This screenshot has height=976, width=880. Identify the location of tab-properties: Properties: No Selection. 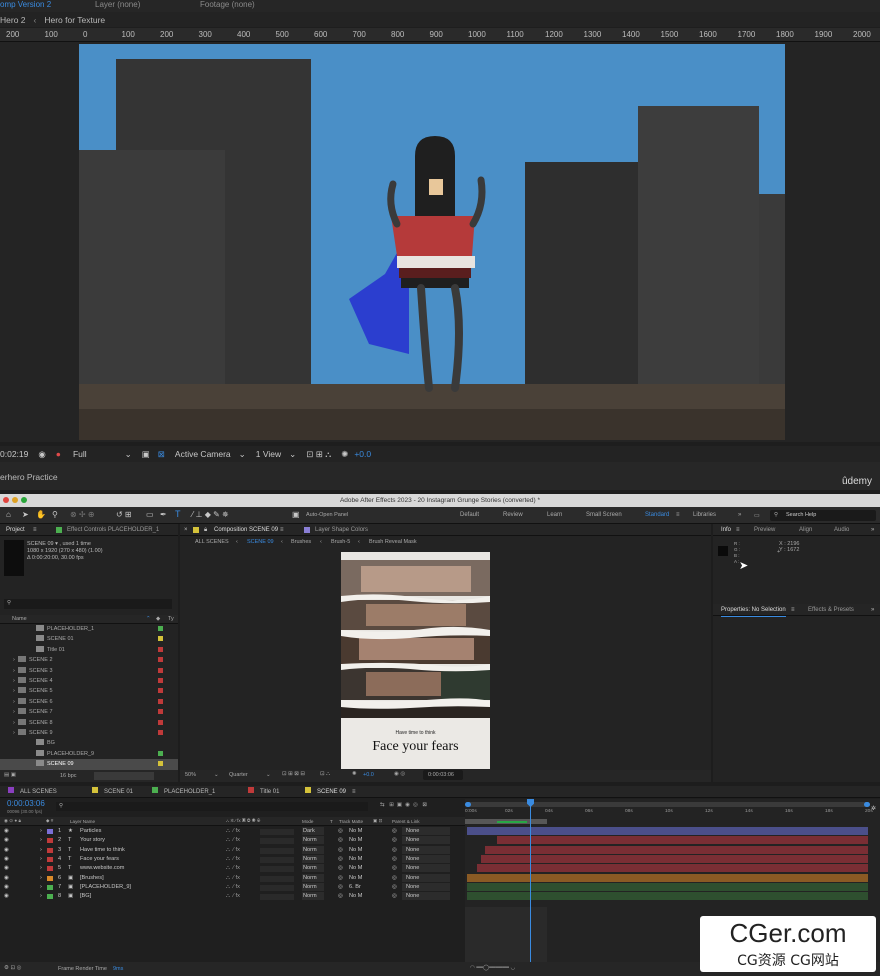
(753, 610).